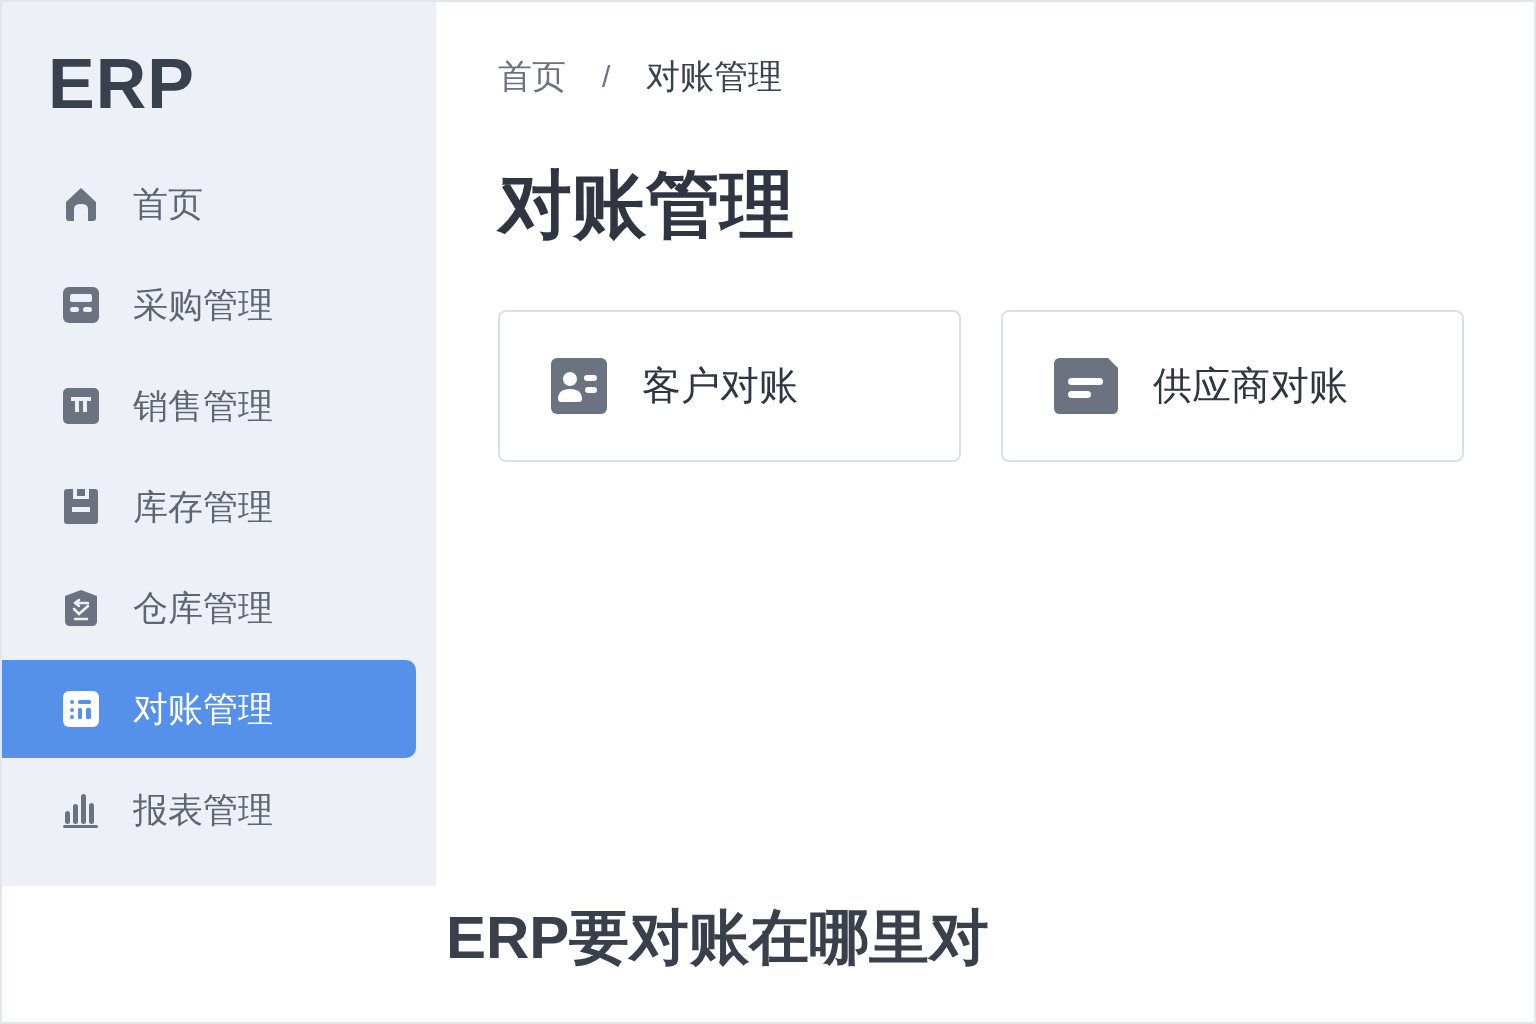 The height and width of the screenshot is (1024, 1536). I want to click on nav-item: 仓库管理, so click(209, 608).